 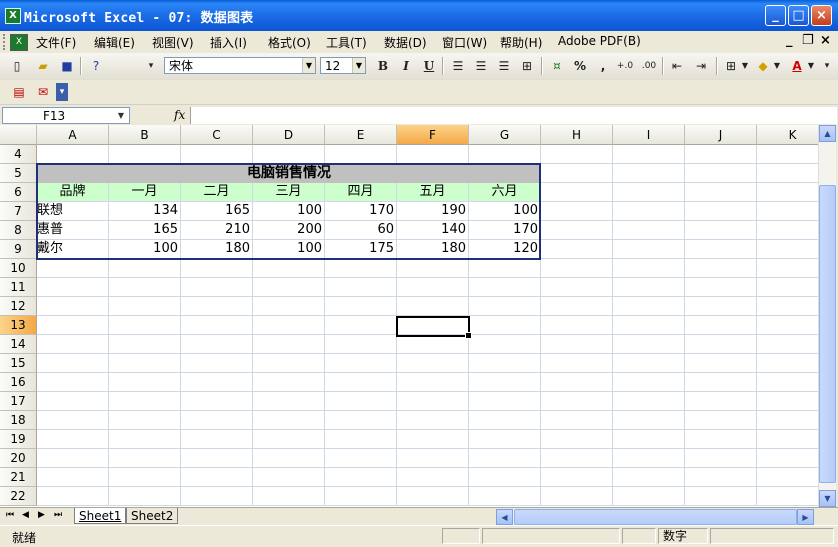 What do you see at coordinates (827, 133) in the screenshot?
I see `scroll-up-icon: ▲` at bounding box center [827, 133].